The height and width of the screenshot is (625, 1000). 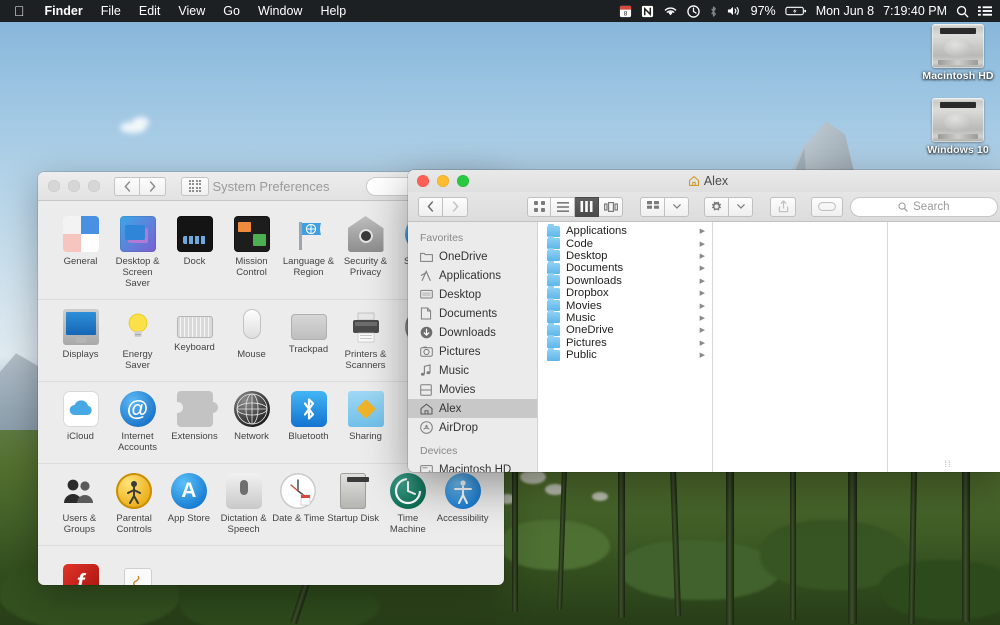 I want to click on bluetooth-icon, so click(x=713, y=11).